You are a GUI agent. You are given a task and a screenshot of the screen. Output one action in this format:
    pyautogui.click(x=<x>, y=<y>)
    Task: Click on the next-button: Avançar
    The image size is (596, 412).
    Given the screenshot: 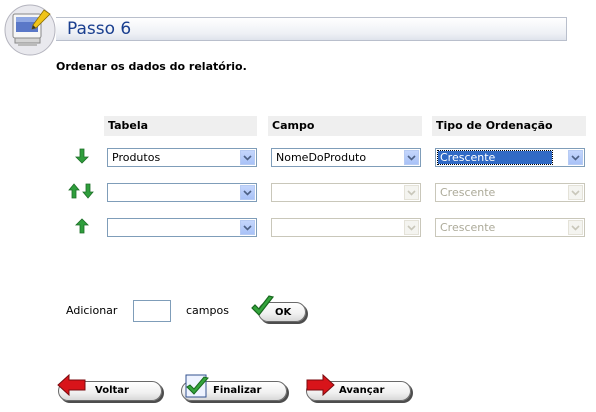 What is the action you would take?
    pyautogui.click(x=358, y=387)
    